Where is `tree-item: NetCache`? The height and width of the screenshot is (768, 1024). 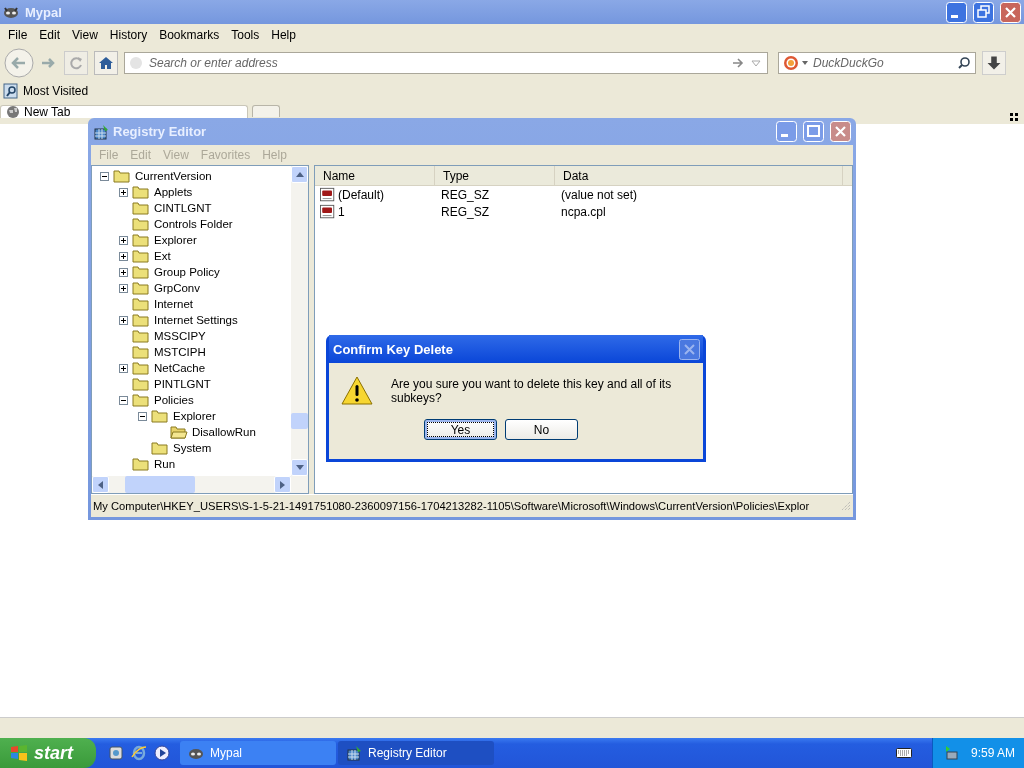
tree-item: NetCache is located at coordinates (180, 368).